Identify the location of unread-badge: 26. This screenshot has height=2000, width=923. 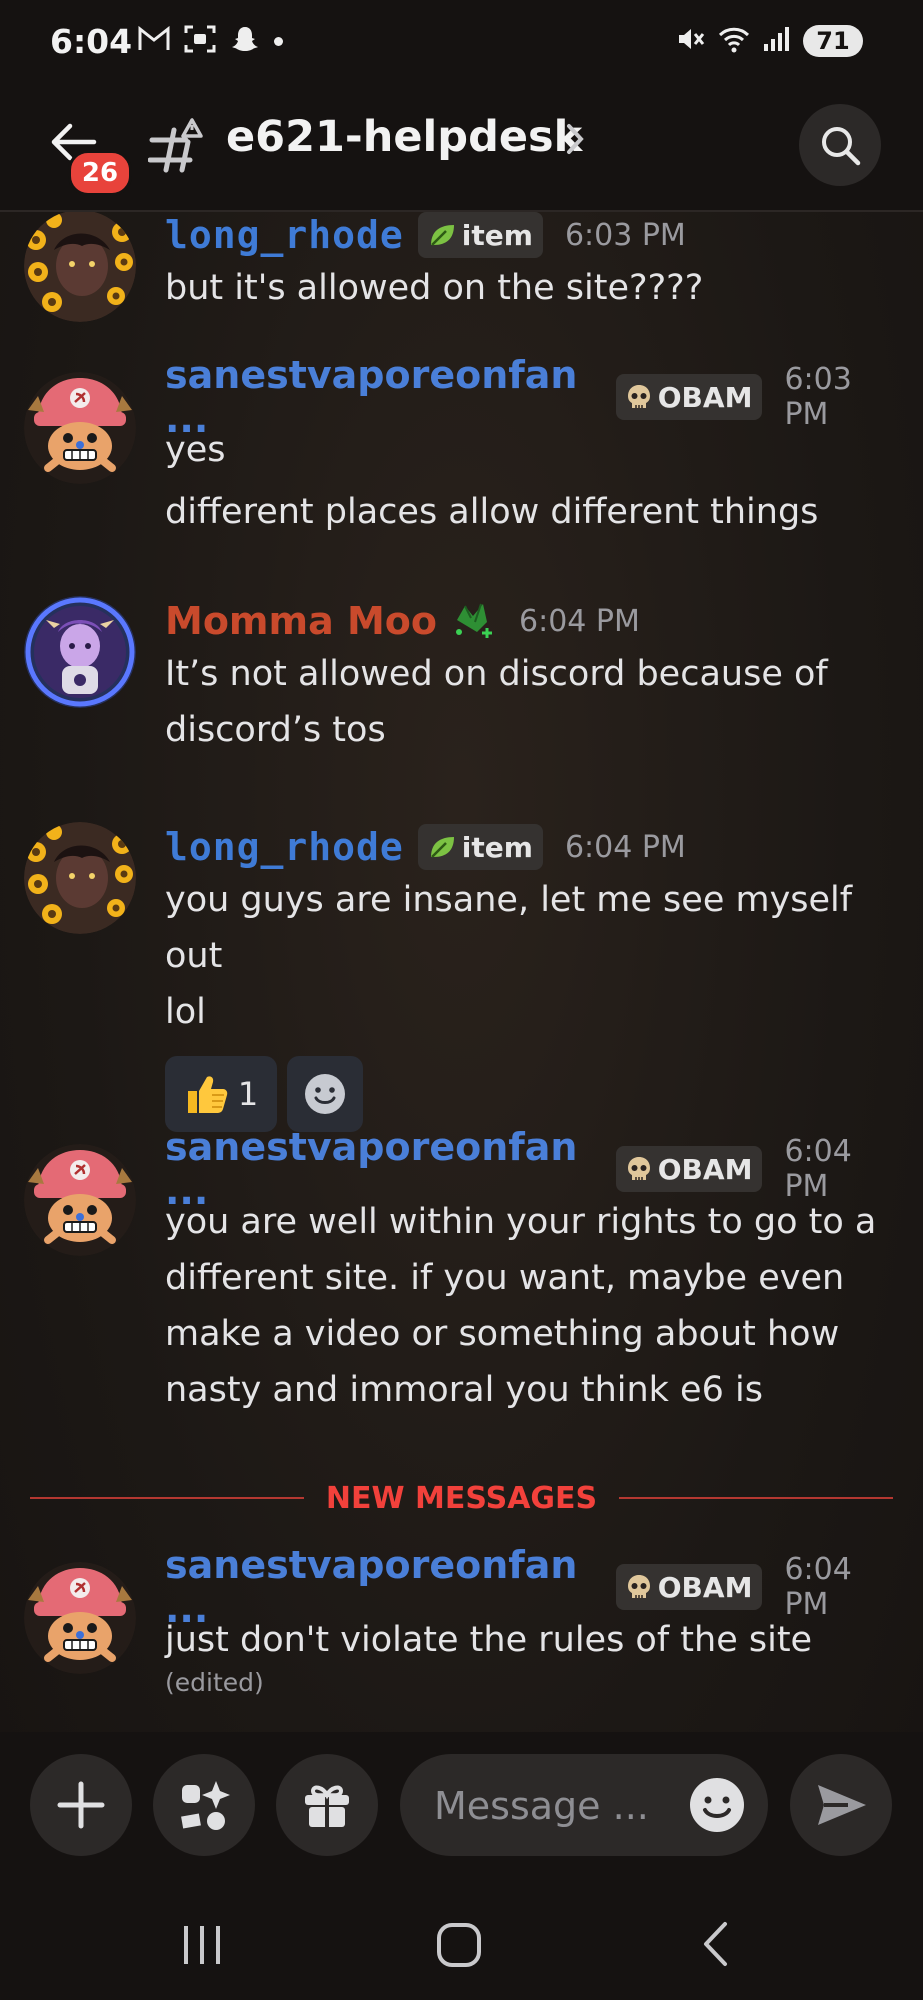
(100, 173).